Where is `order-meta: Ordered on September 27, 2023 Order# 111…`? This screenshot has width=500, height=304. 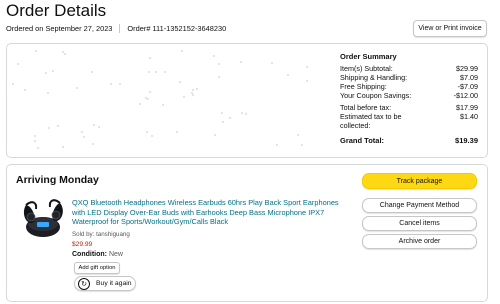 order-meta: Ordered on September 27, 2023 Order# 111… is located at coordinates (116, 28).